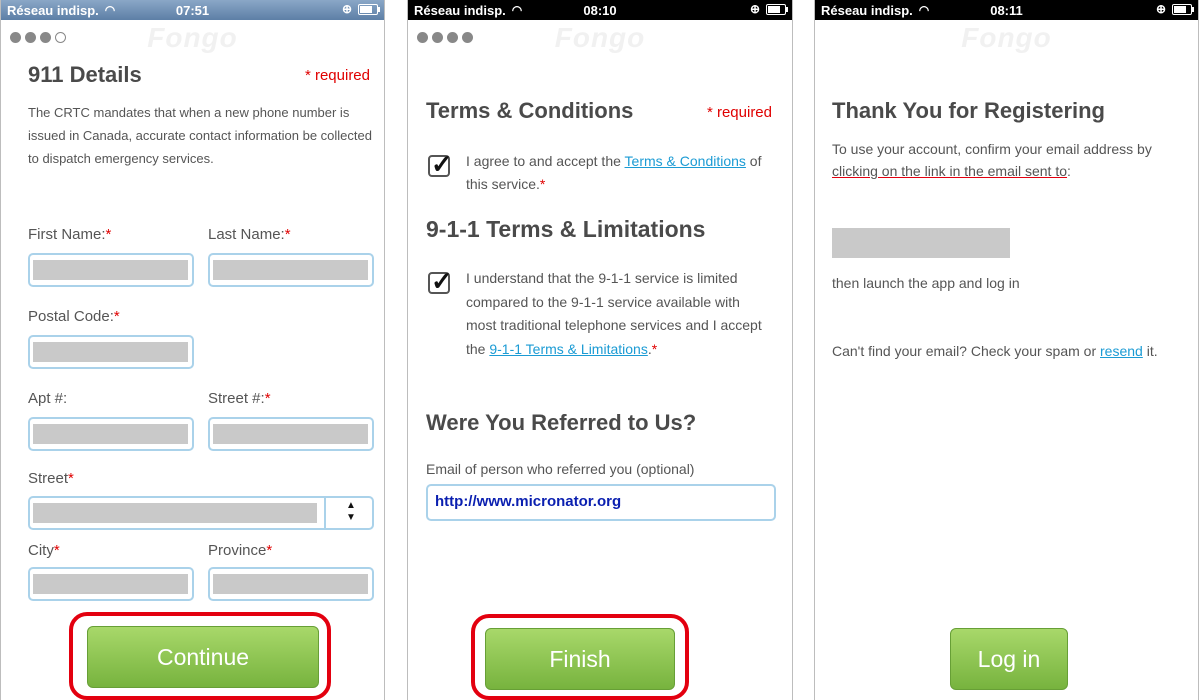 This screenshot has width=1199, height=700. I want to click on continue-button: Continue, so click(203, 657).